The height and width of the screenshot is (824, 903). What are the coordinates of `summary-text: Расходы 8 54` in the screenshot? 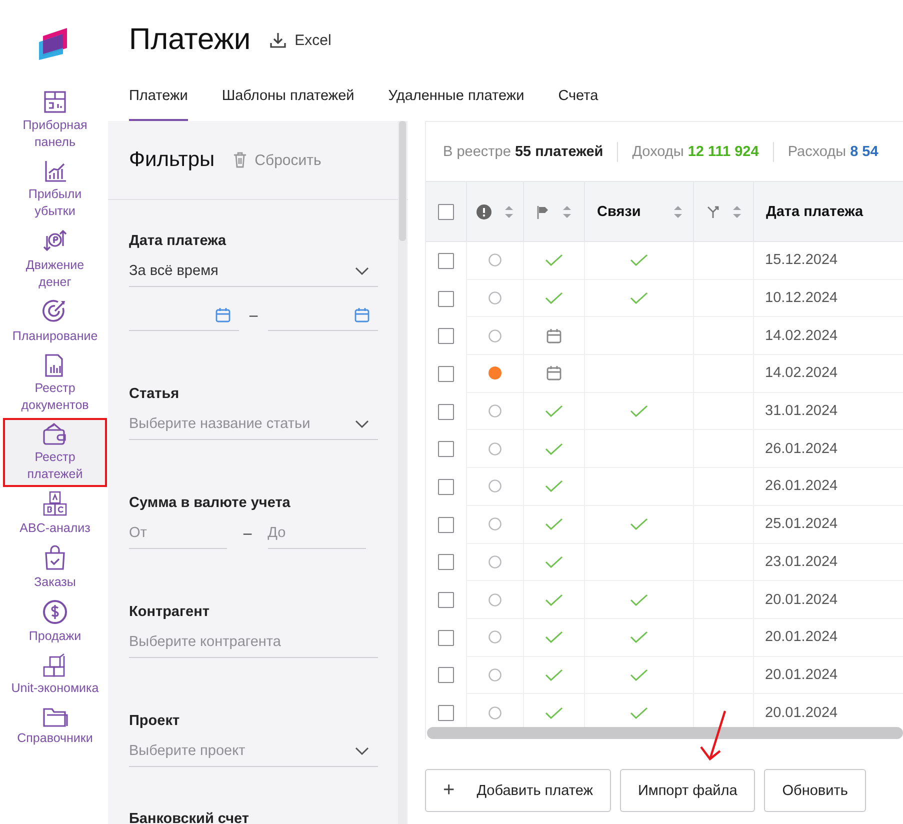 It's located at (834, 152).